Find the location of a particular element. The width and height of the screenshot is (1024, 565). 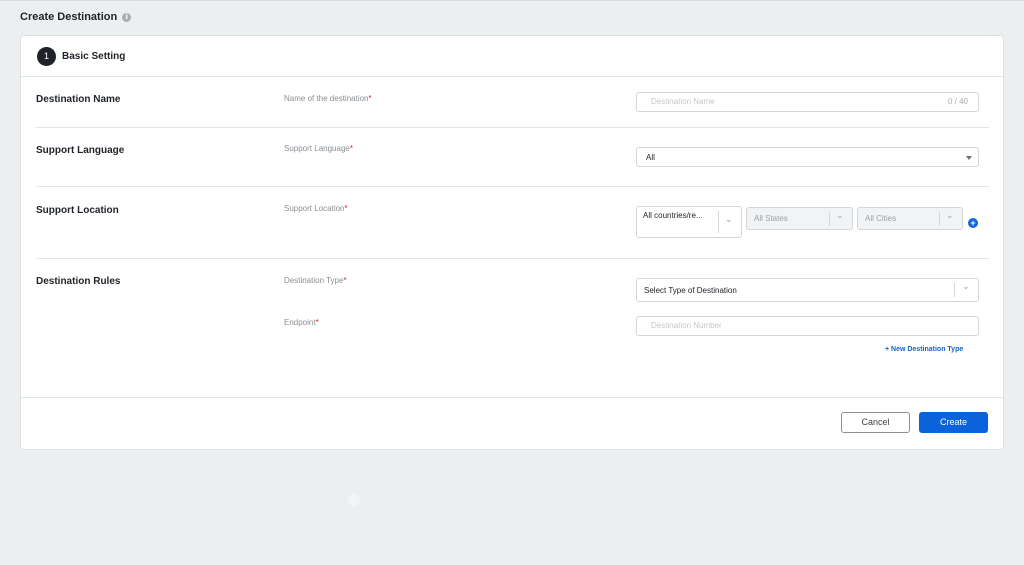

destination-type-field-label: Destination Type* is located at coordinates (315, 280).